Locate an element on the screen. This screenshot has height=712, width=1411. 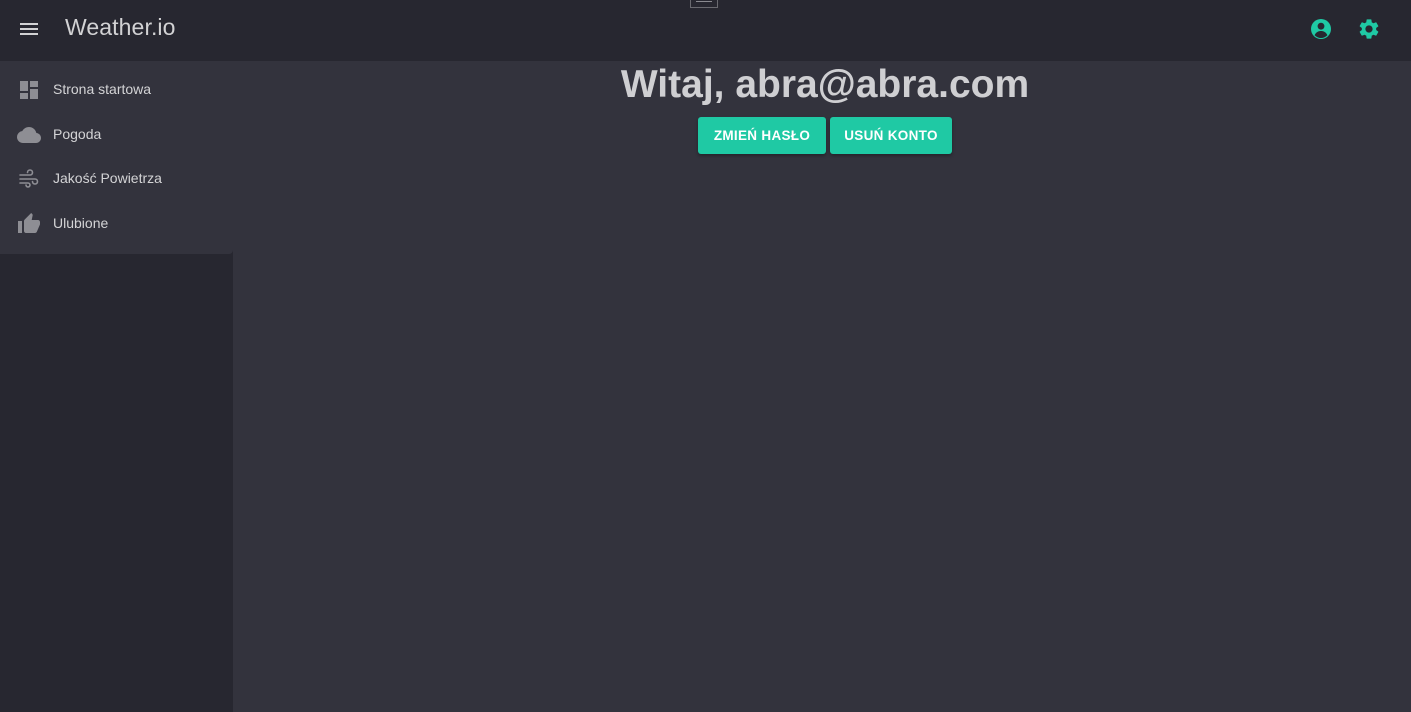
top-app-bar: Weather.io is located at coordinates (705, 30).